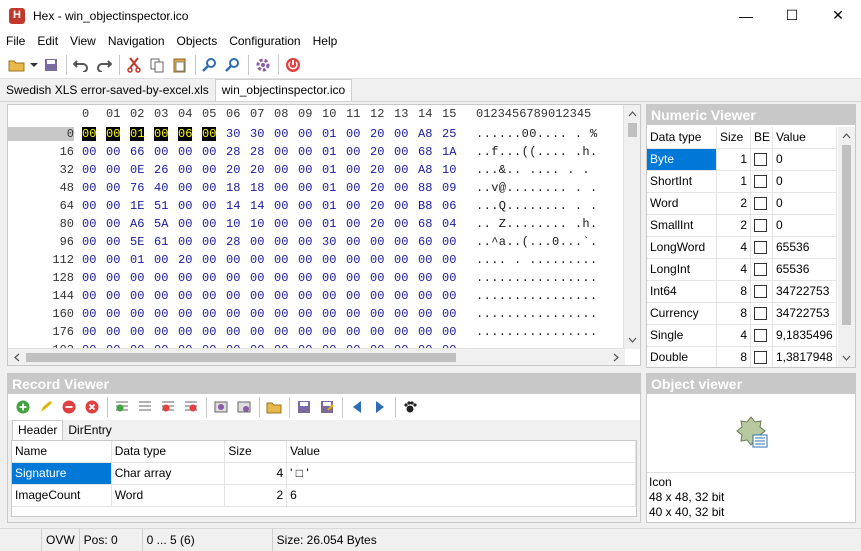  I want to click on hex-byte: 28, so click(233, 152).